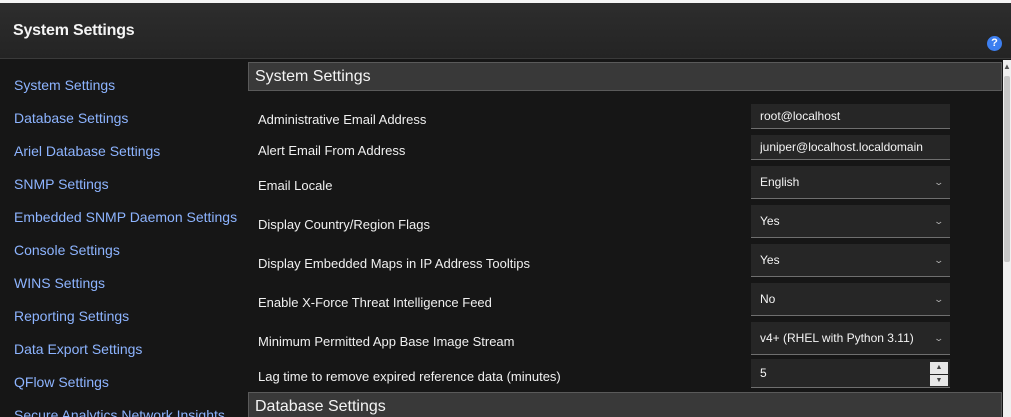 The width and height of the screenshot is (1011, 417). I want to click on xforce-feed-select: No ⌄, so click(850, 299).